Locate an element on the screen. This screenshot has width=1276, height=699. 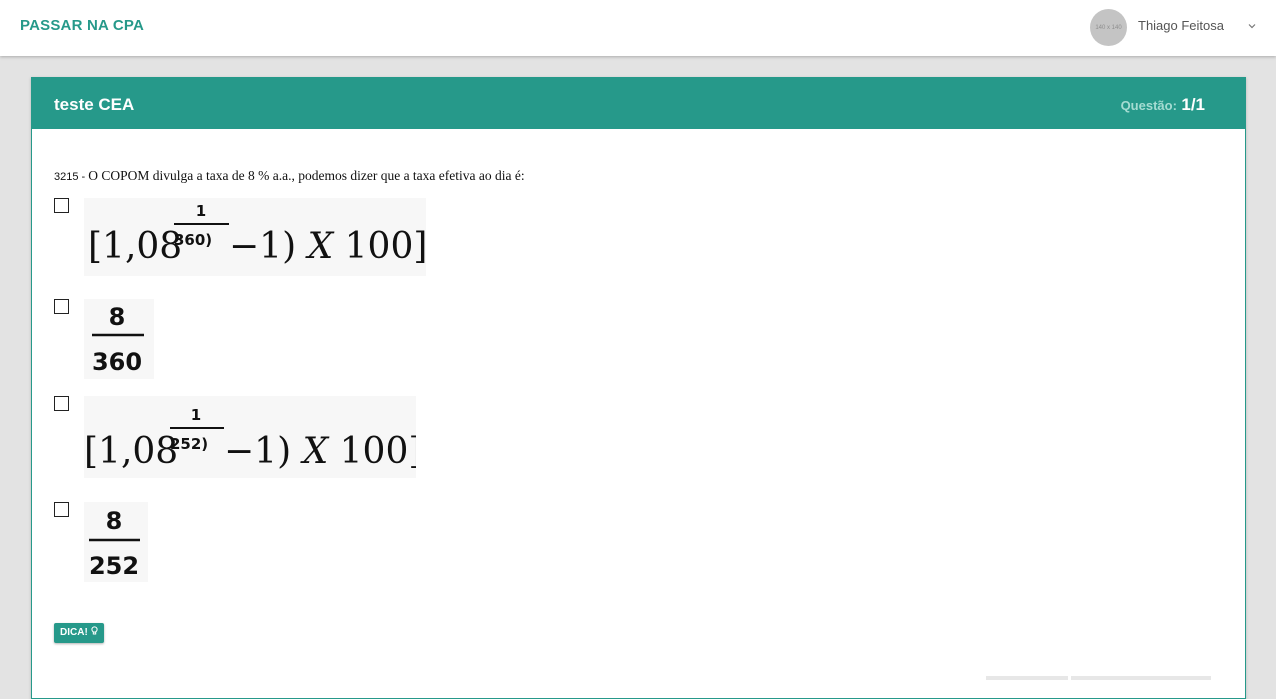
avatar-placeholder-text: 140 x 140 is located at coordinates (1108, 27).